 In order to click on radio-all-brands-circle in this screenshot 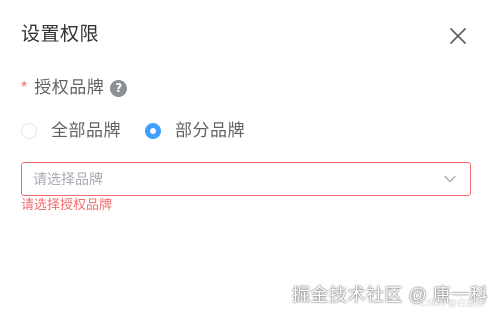, I will do `click(29, 131)`.